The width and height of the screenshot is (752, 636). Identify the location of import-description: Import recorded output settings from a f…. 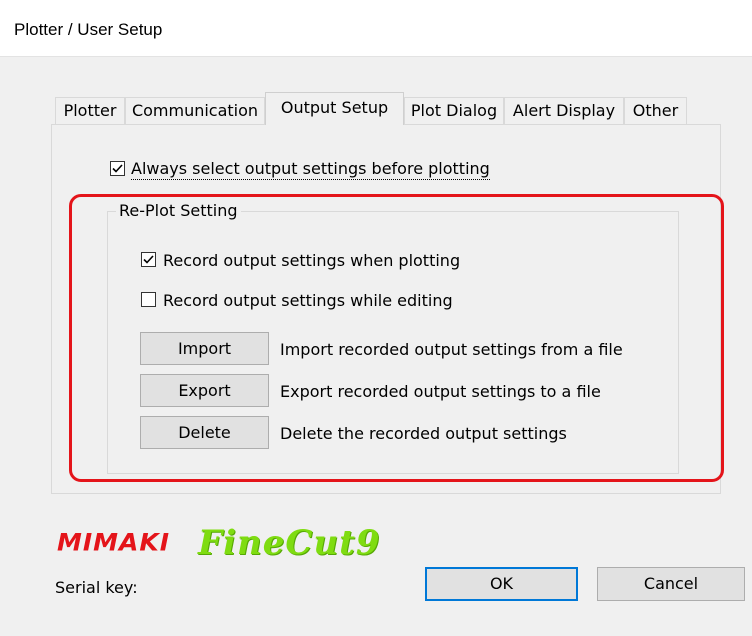
(451, 349).